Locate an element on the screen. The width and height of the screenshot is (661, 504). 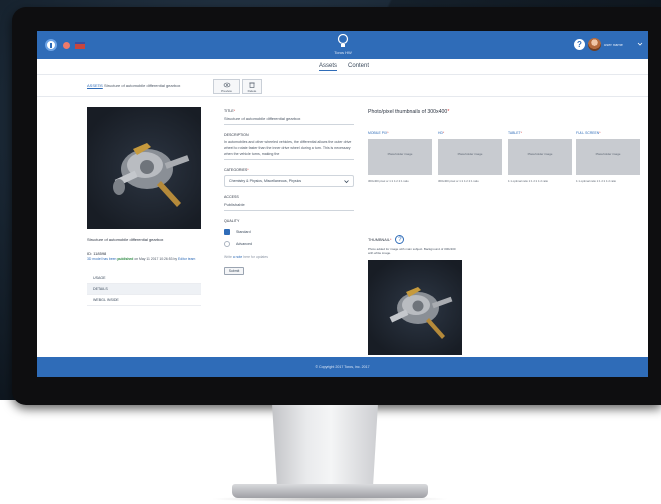
asset-id: ID: 118598 is located at coordinates (97, 253).